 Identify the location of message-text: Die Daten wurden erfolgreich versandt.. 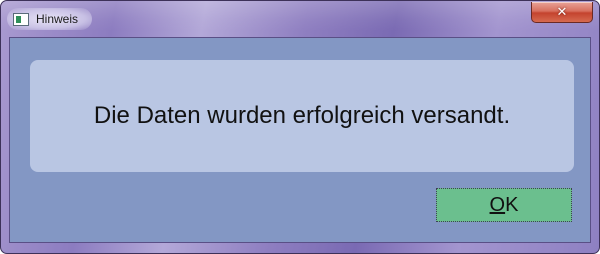
(302, 115).